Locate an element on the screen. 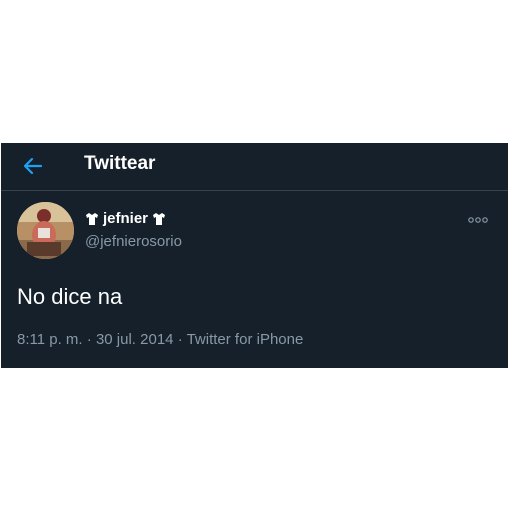  display-name: jefnier is located at coordinates (125, 219).